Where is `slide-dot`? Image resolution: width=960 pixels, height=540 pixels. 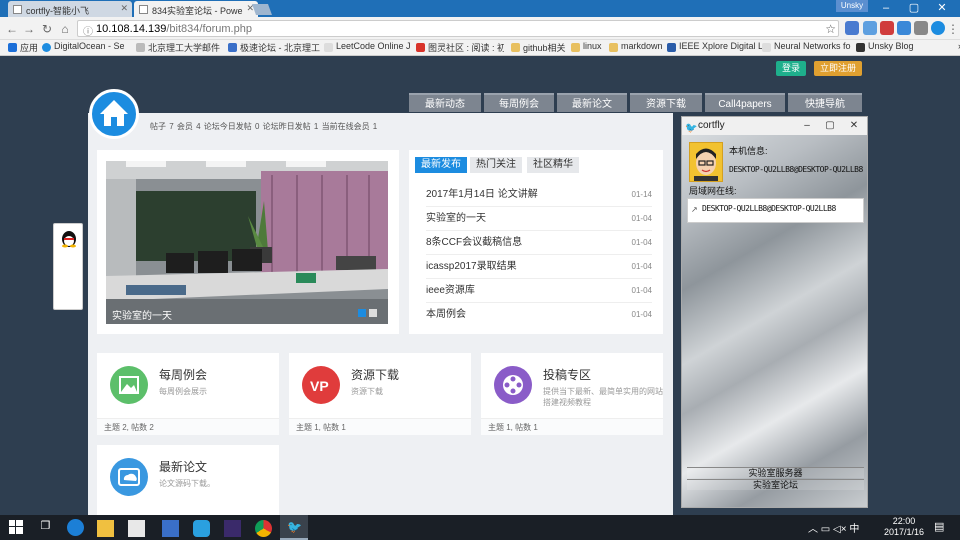
slide-dot is located at coordinates (373, 313).